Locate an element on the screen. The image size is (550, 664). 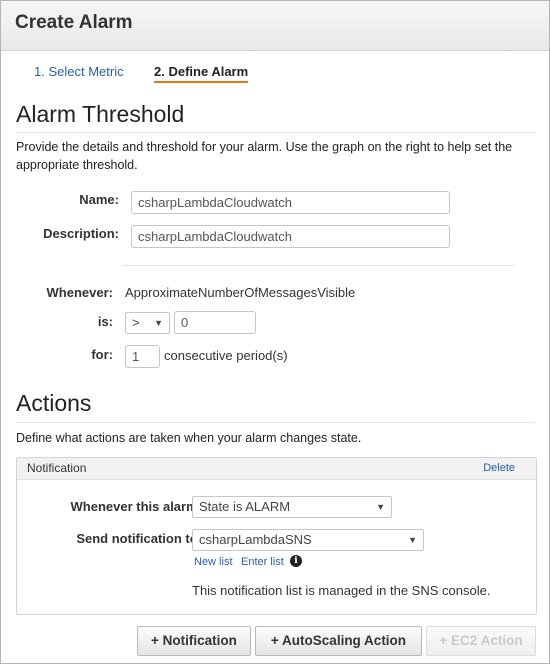
periods-input is located at coordinates (142, 356).